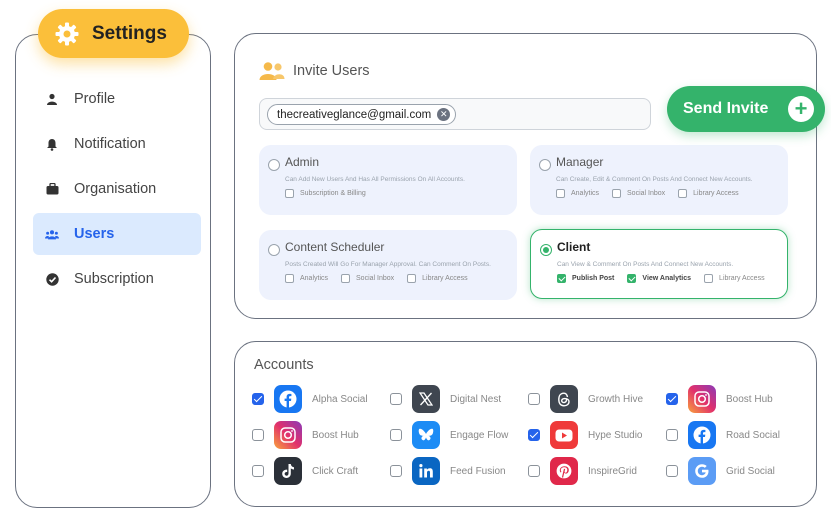 The image size is (831, 525). What do you see at coordinates (67, 34) in the screenshot?
I see `gear-icon` at bounding box center [67, 34].